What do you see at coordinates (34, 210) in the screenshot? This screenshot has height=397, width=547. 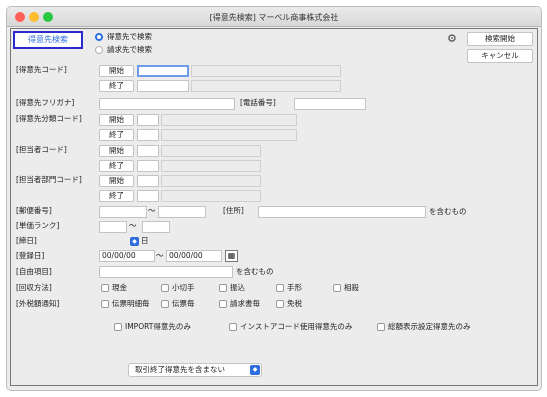 I see `postal-code-label: [郵便番号]` at bounding box center [34, 210].